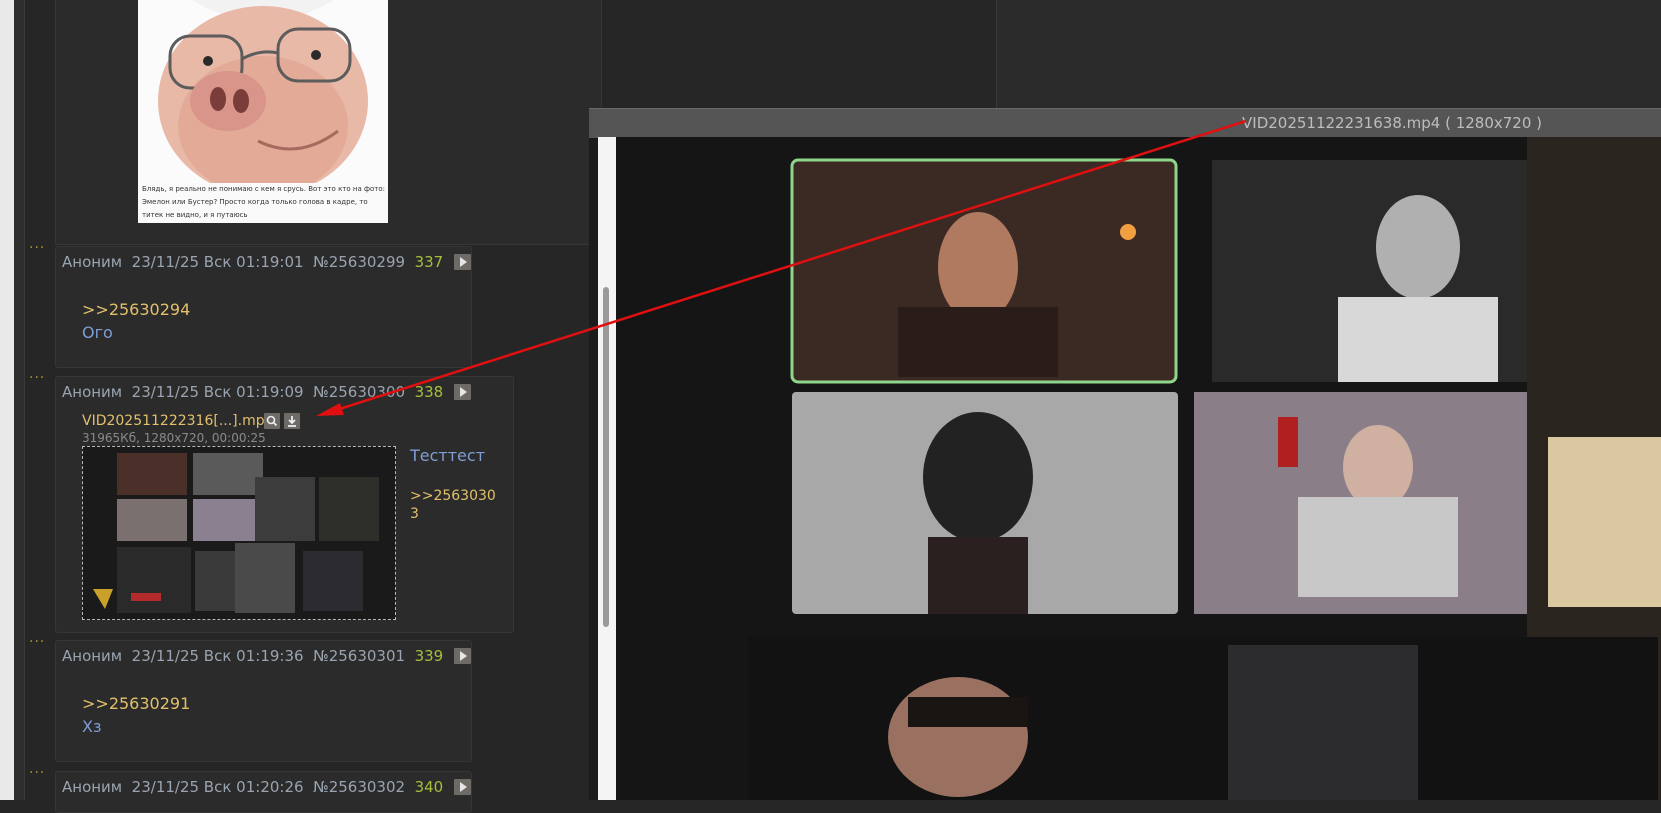 Image resolution: width=1661 pixels, height=813 pixels. I want to click on viewer-title-bar: VID20251122231638.mp4 ( 1280x720 ), so click(1125, 123).